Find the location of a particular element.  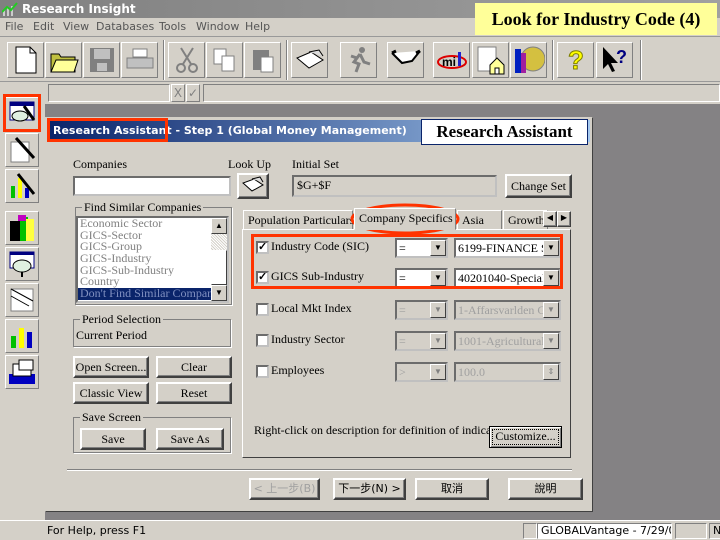

open-folder-icon is located at coordinates (64, 63).